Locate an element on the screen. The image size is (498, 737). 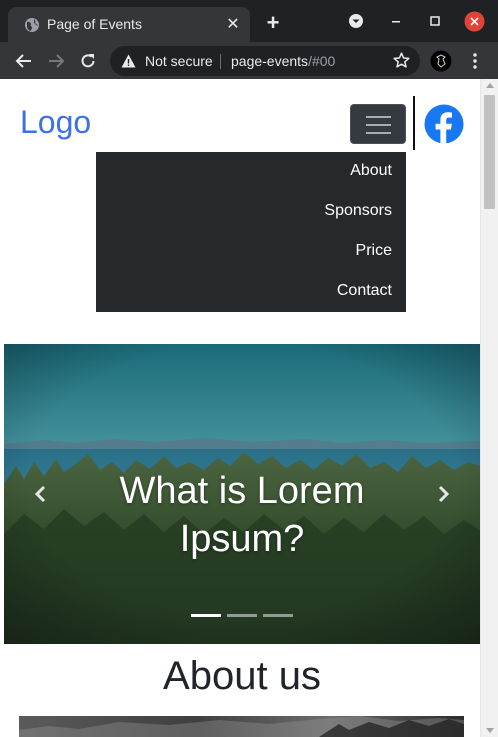
maximize-icon is located at coordinates (435, 21).